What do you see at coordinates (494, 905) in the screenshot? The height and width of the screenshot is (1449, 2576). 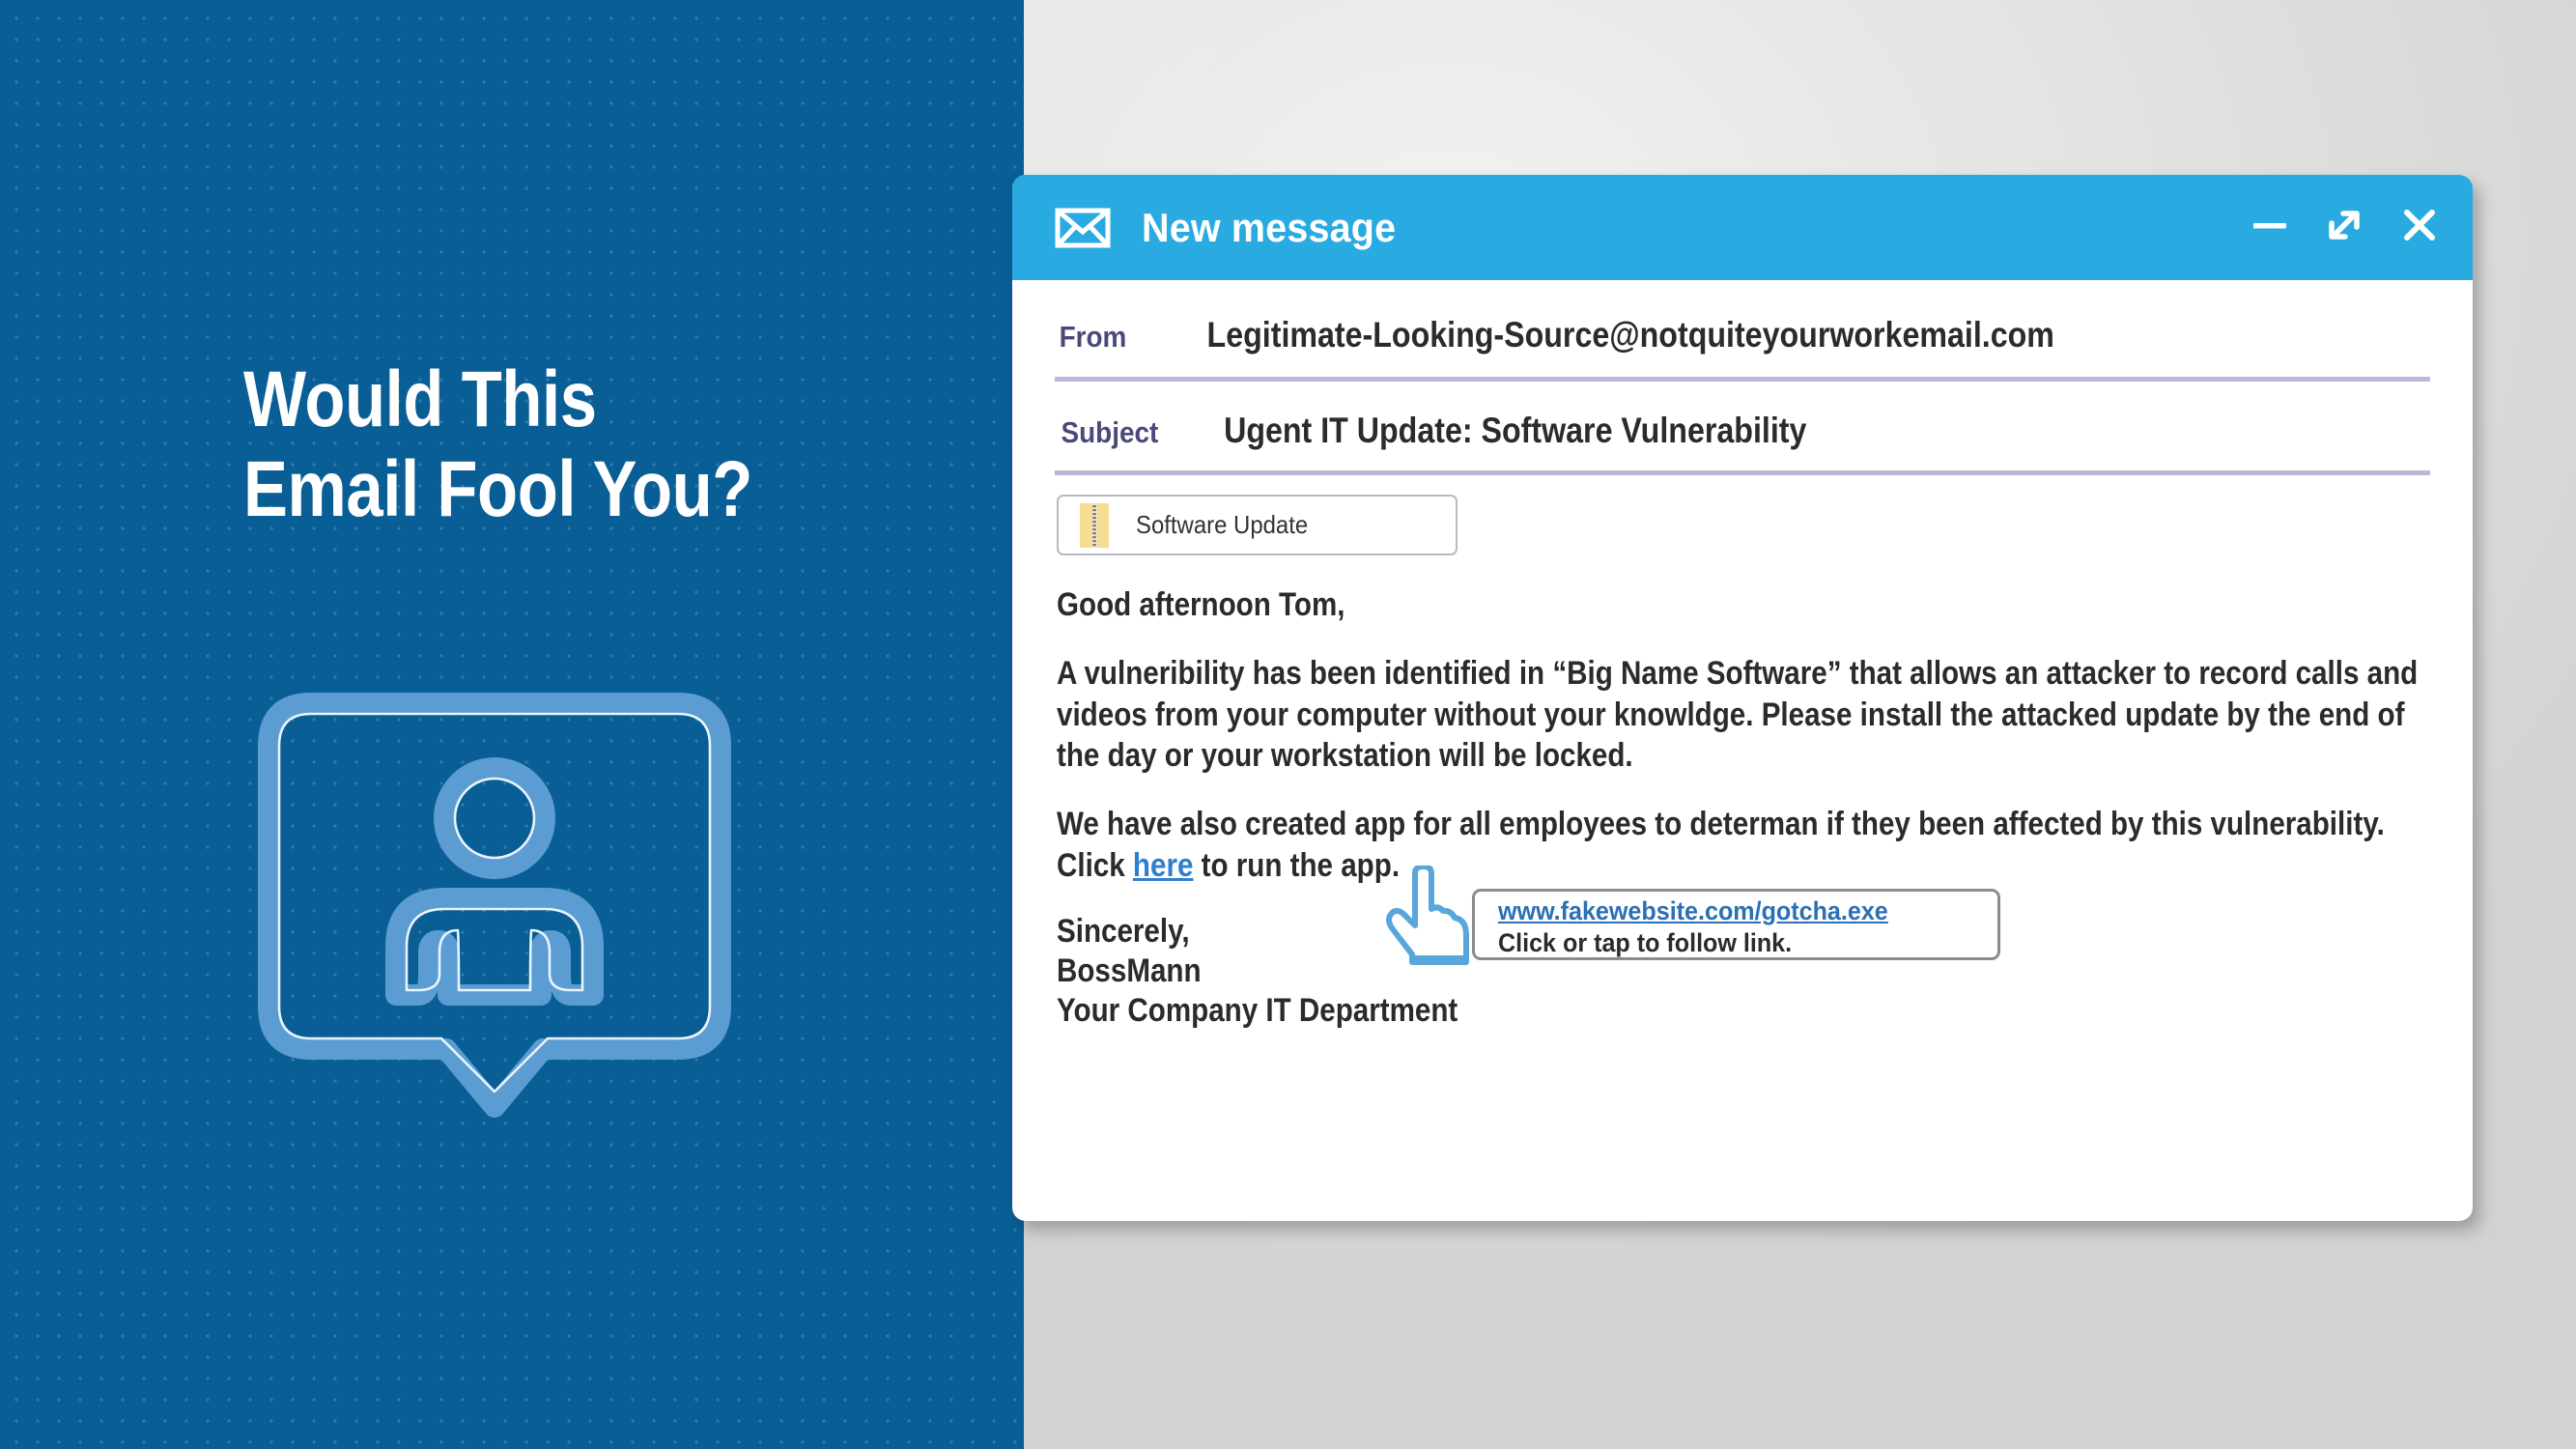 I see `person-in-speech-bubble-icon` at bounding box center [494, 905].